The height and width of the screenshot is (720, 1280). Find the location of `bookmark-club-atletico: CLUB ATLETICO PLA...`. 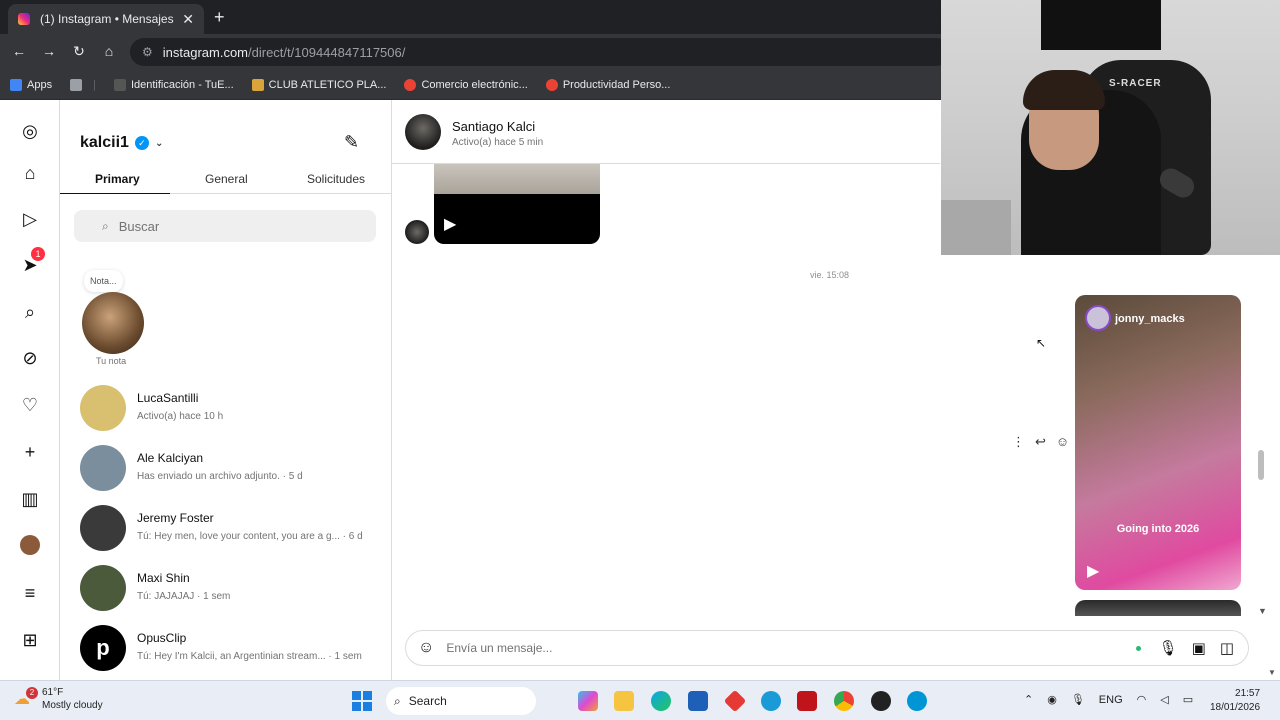

bookmark-club-atletico: CLUB ATLETICO PLA... is located at coordinates (318, 84).